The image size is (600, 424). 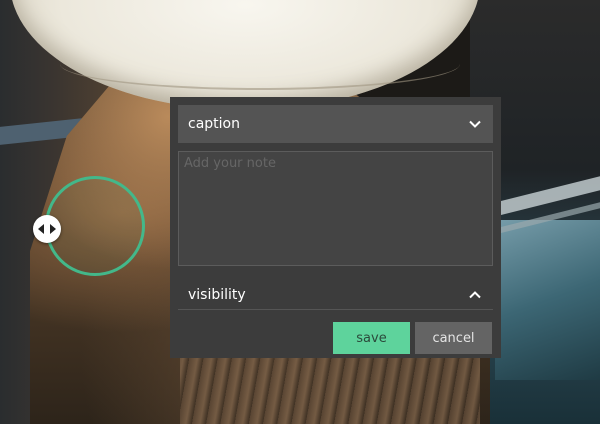 I want to click on dropdown-label: caption, so click(x=214, y=124).